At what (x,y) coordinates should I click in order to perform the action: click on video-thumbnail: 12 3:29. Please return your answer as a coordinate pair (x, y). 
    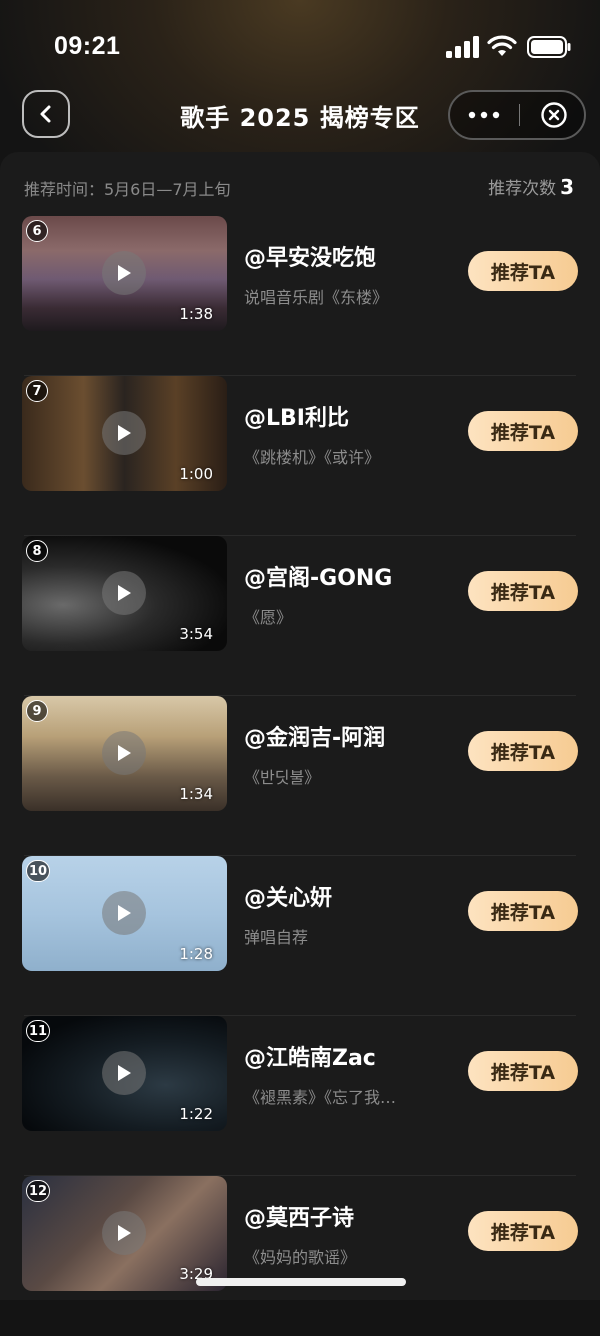
    Looking at the image, I should click on (124, 1233).